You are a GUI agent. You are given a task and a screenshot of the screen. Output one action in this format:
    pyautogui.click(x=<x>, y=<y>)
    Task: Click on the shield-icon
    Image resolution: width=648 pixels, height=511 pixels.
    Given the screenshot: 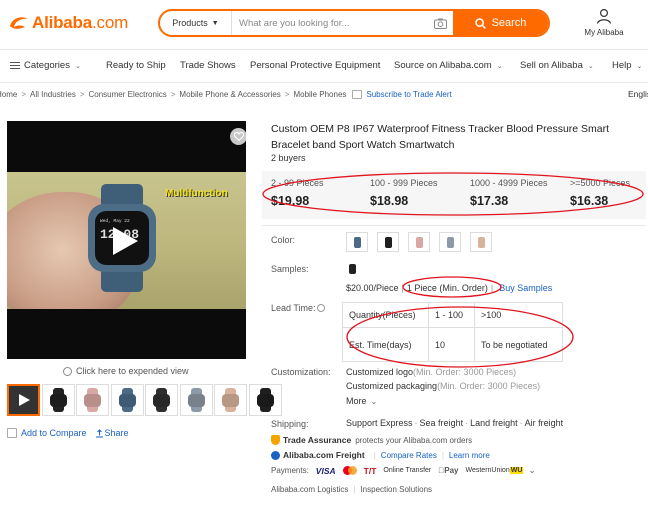 What is the action you would take?
    pyautogui.click(x=275, y=440)
    